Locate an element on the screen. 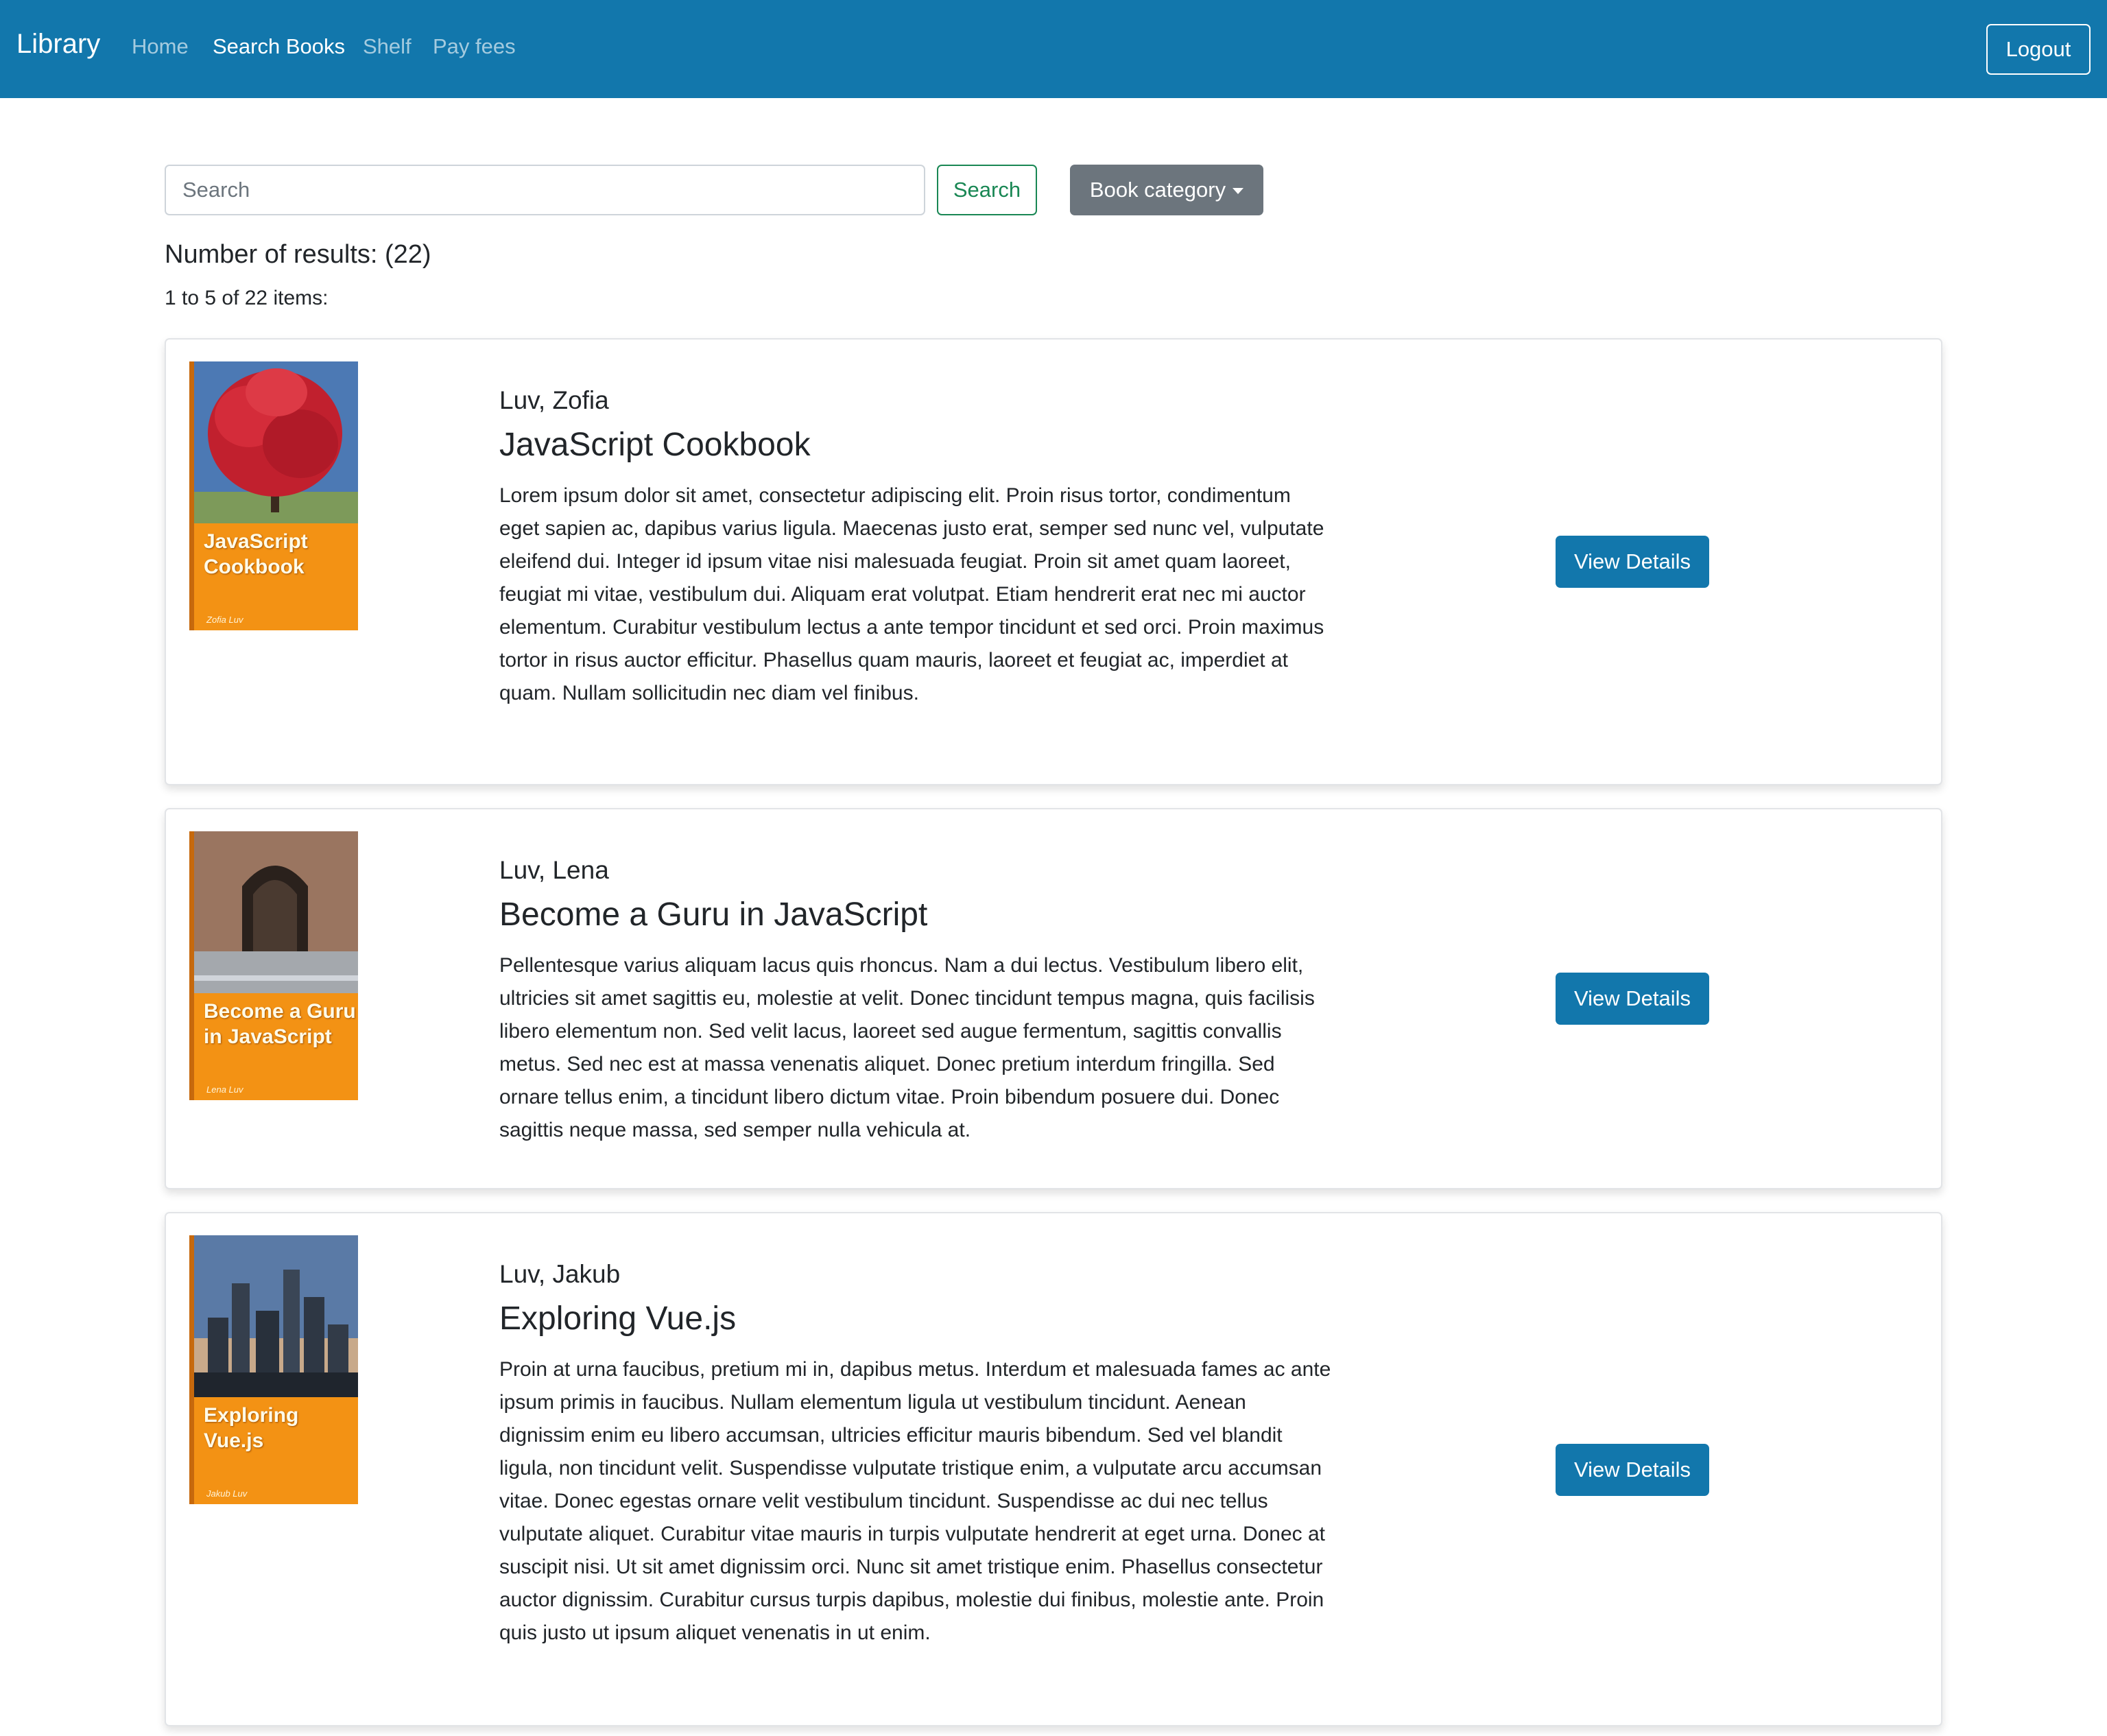  archway-photo is located at coordinates (276, 912).